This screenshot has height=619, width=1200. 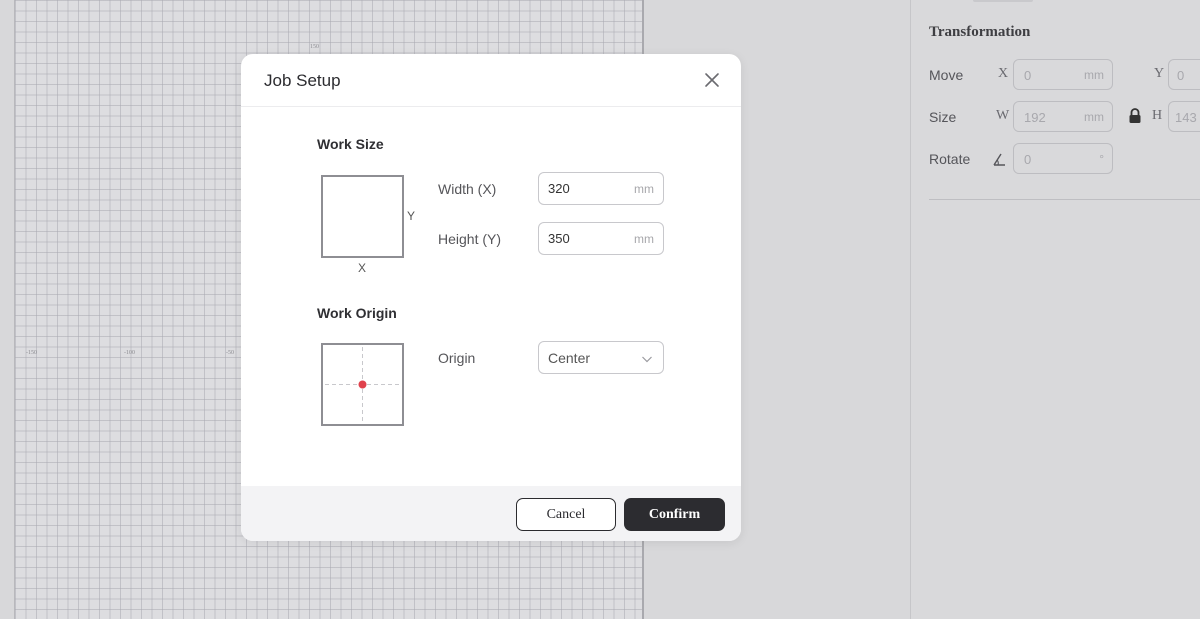 I want to click on size-w-unit: mm, so click(x=1094, y=117).